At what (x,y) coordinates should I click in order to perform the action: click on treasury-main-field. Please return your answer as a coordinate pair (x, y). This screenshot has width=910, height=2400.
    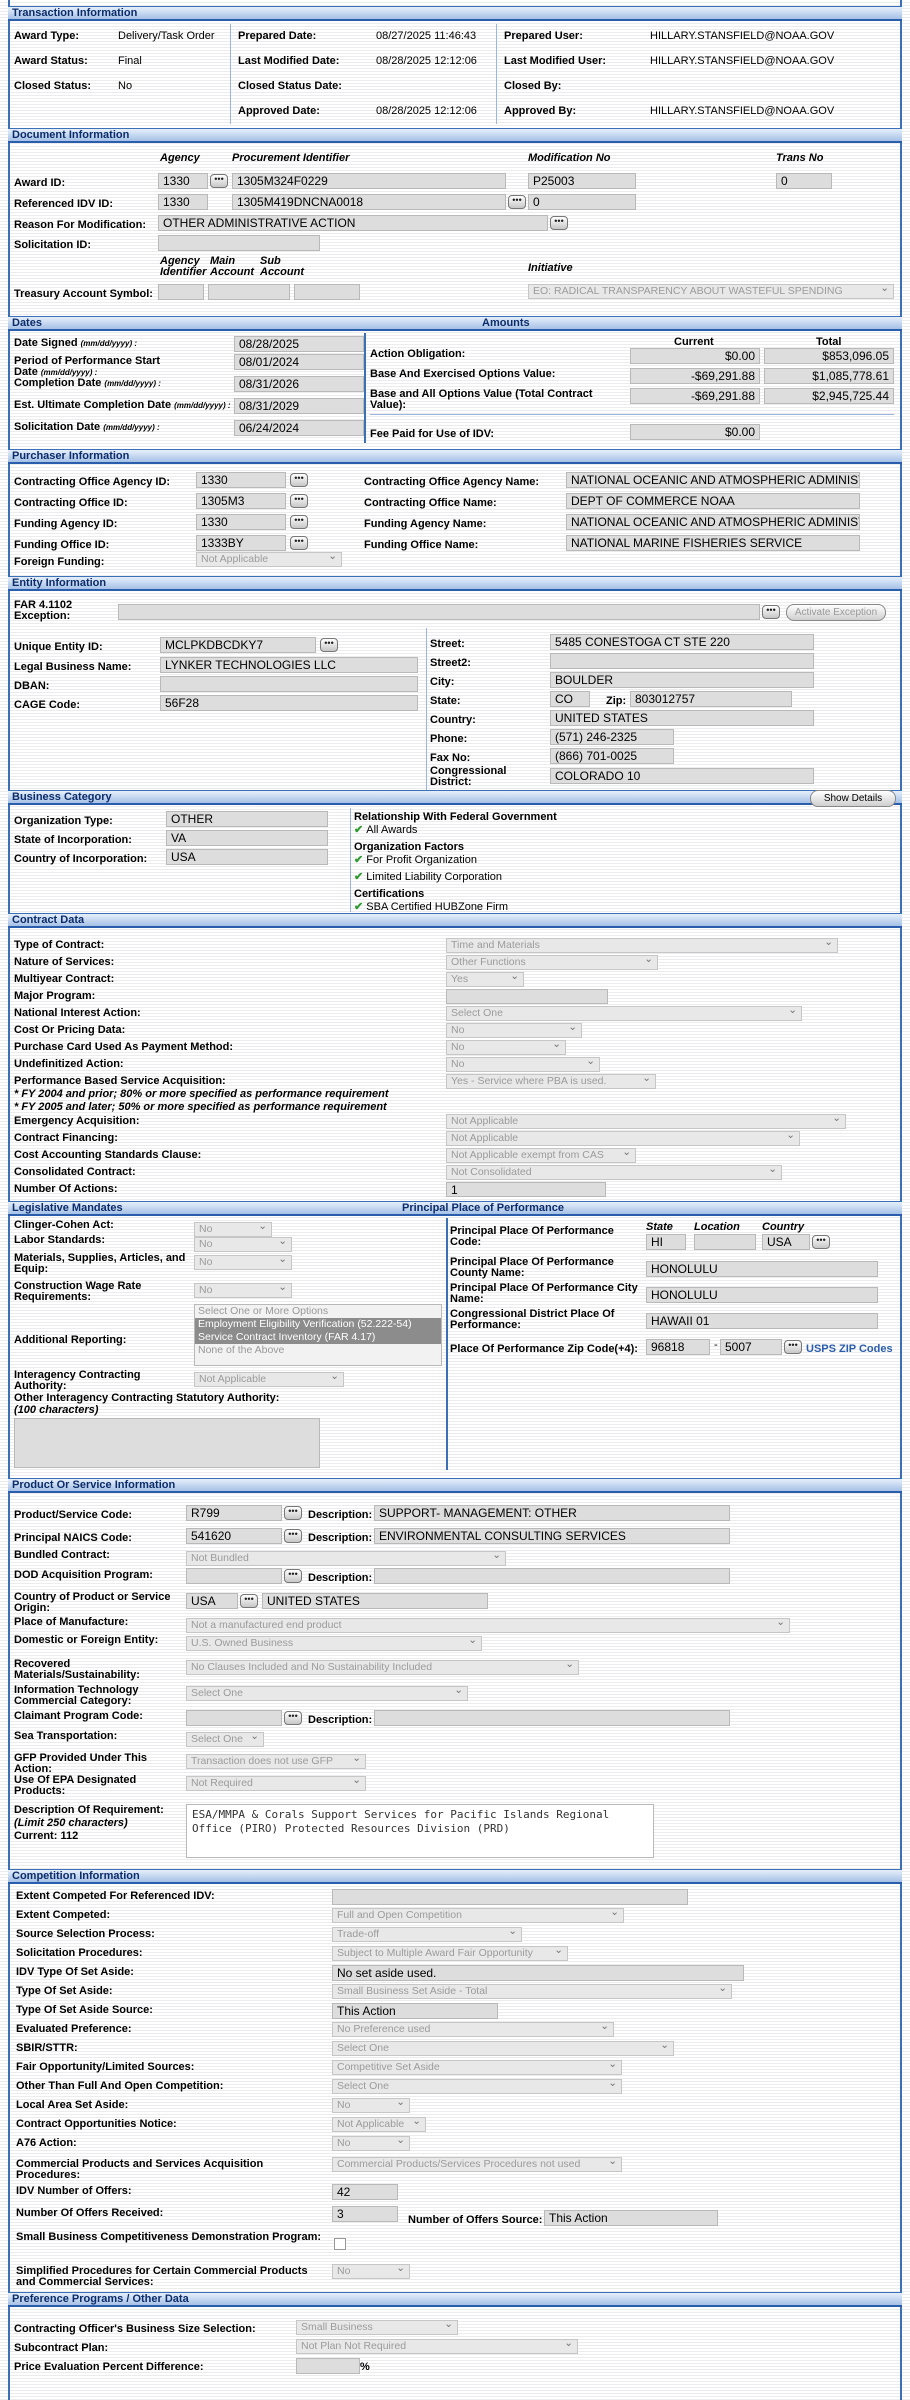
    Looking at the image, I should click on (249, 292).